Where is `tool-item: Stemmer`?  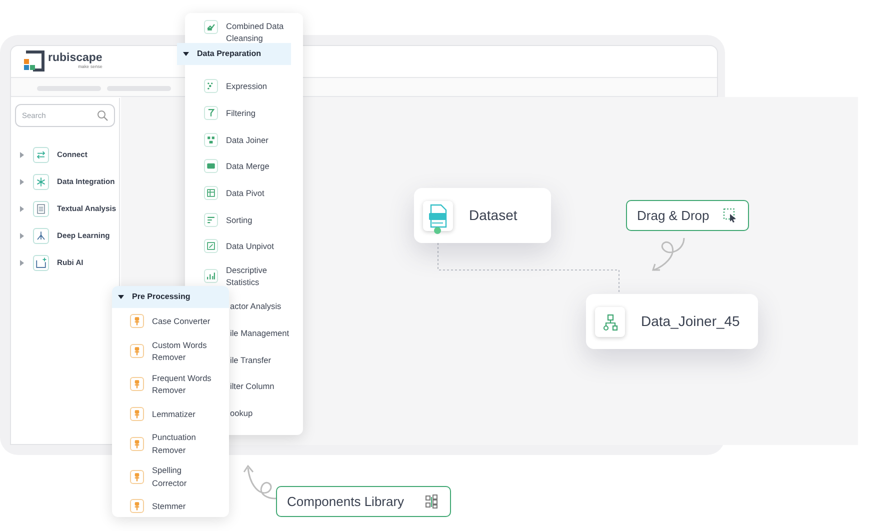
tool-item: Stemmer is located at coordinates (170, 506).